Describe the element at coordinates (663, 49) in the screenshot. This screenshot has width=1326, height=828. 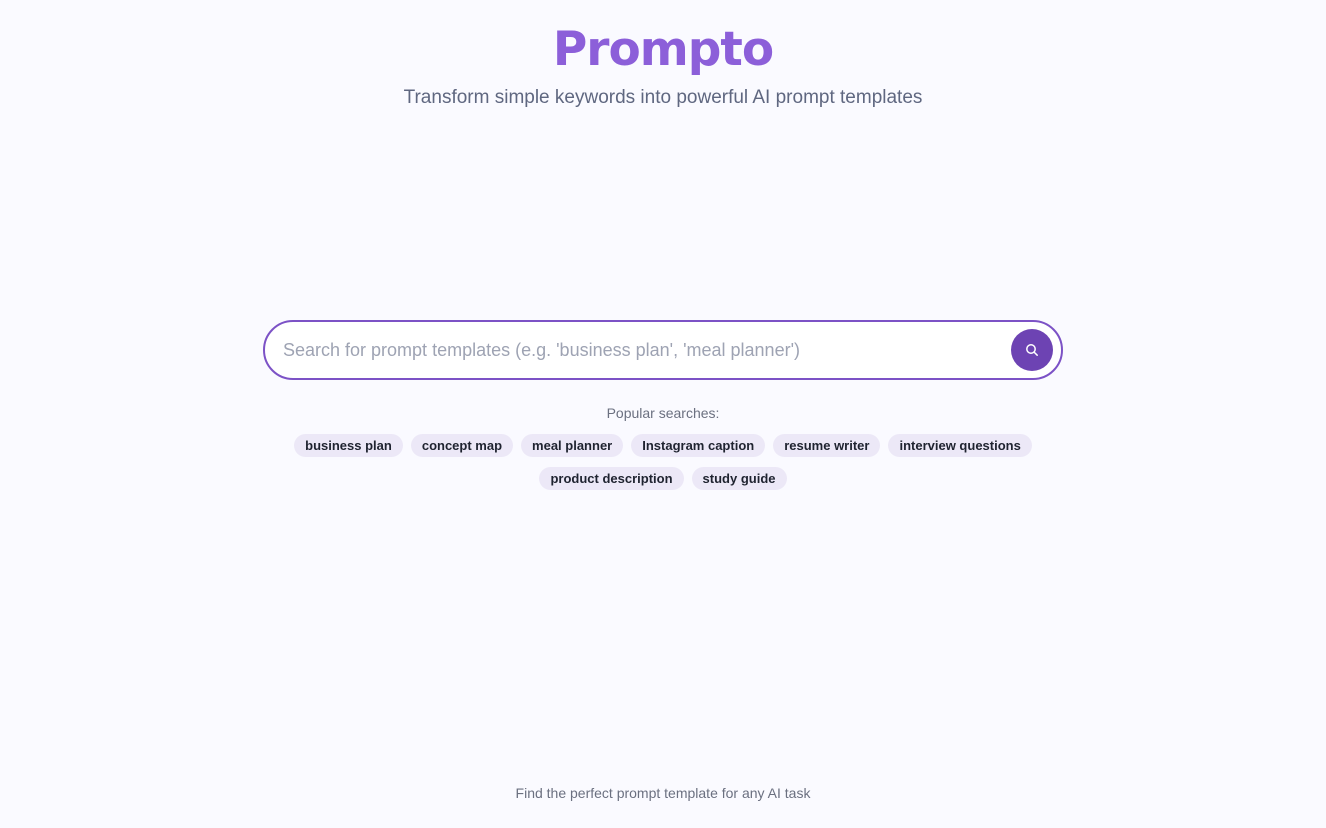
I see `app-title: Prompto` at that location.